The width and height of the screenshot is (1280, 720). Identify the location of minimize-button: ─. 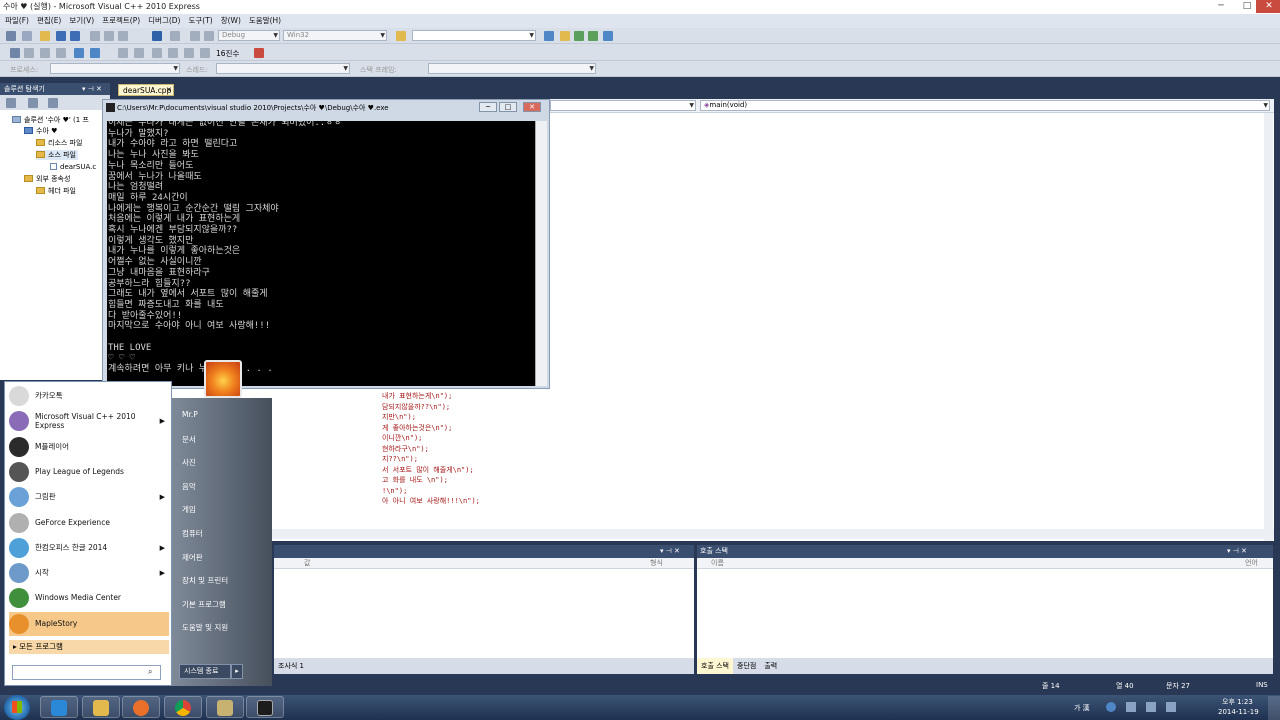
(1221, 6).